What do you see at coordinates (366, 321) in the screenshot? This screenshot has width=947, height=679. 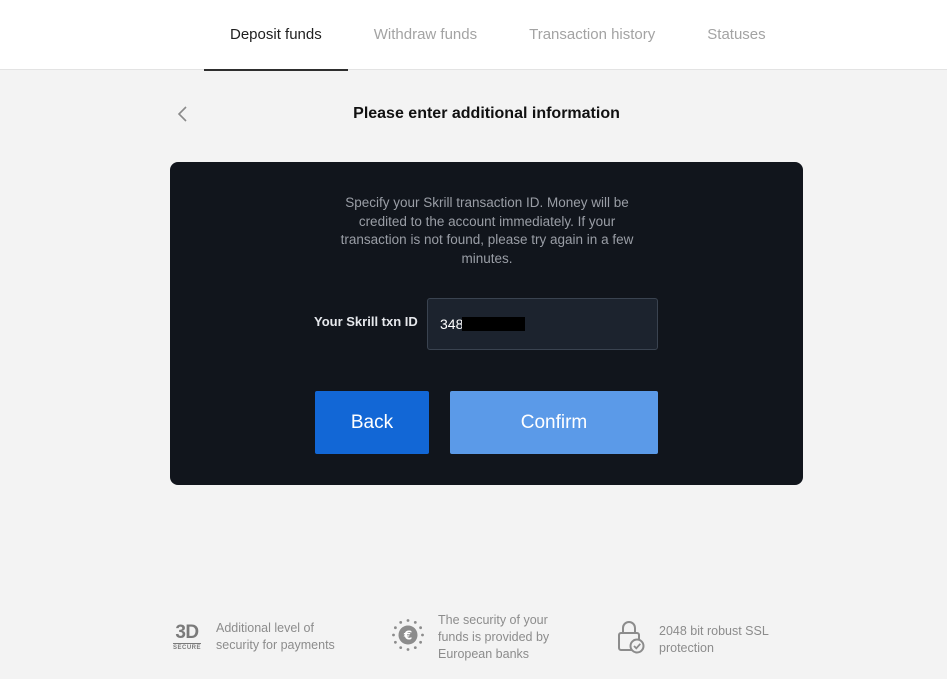 I see `txn-id-label: Your Skrill txn ID` at bounding box center [366, 321].